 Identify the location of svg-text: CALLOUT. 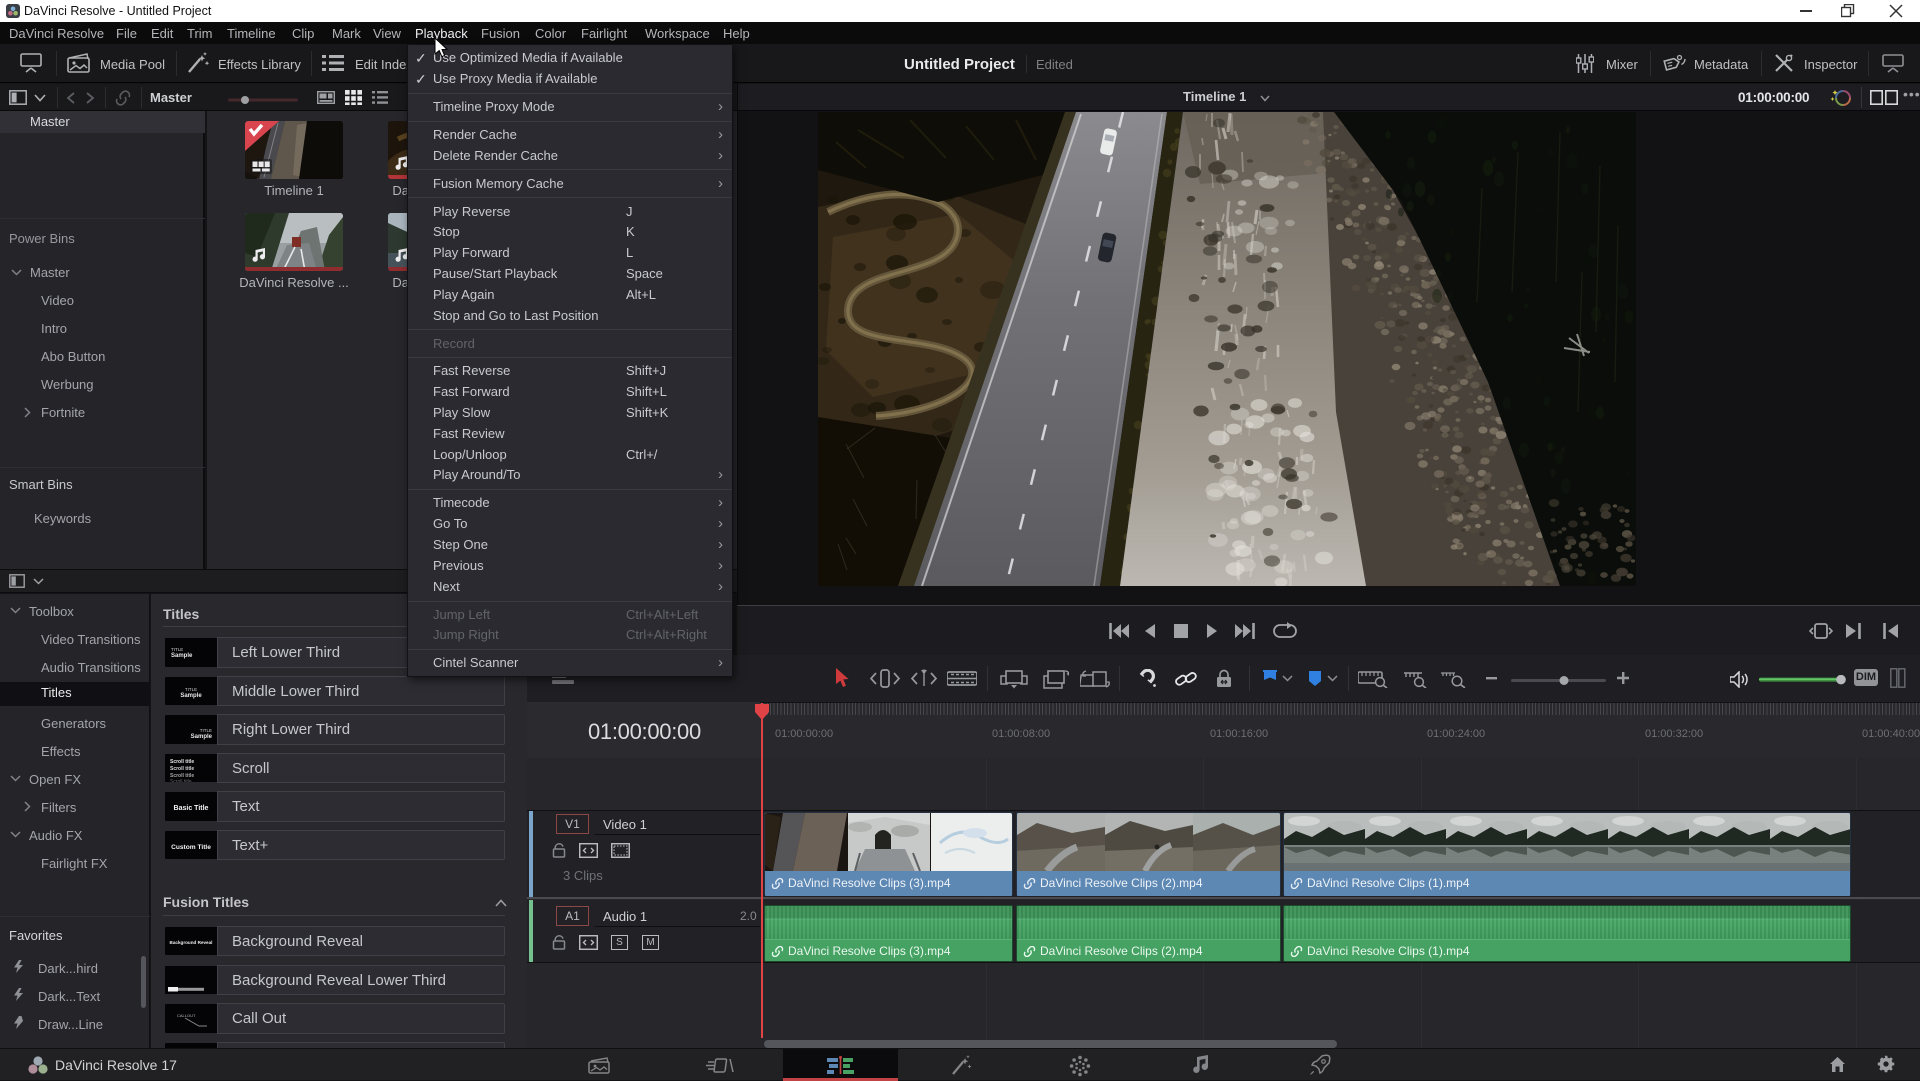
(186, 1015).